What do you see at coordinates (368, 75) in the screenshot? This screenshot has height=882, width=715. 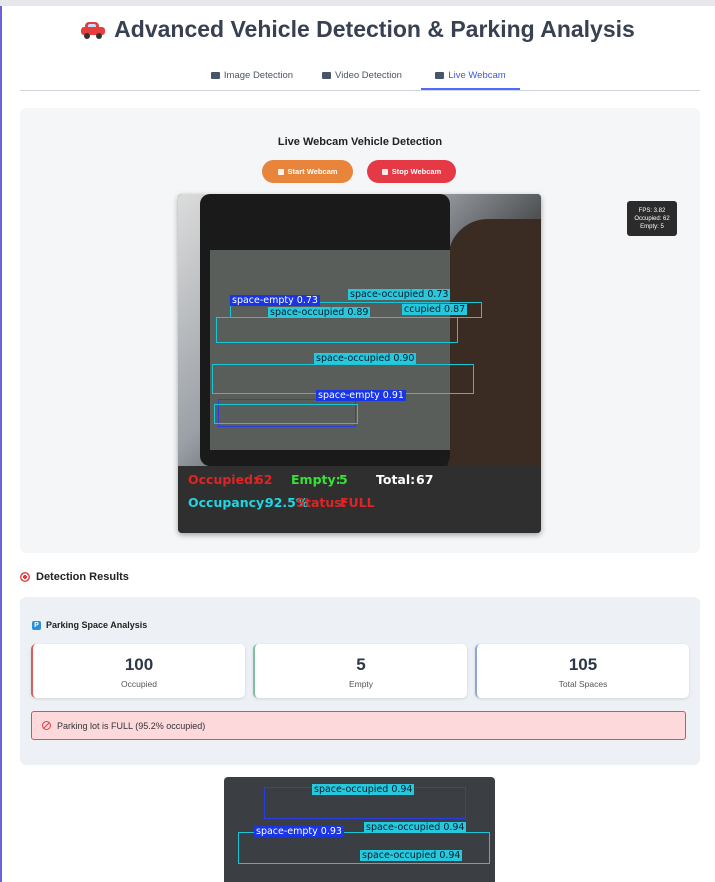 I see `tab-label: Video Detection` at bounding box center [368, 75].